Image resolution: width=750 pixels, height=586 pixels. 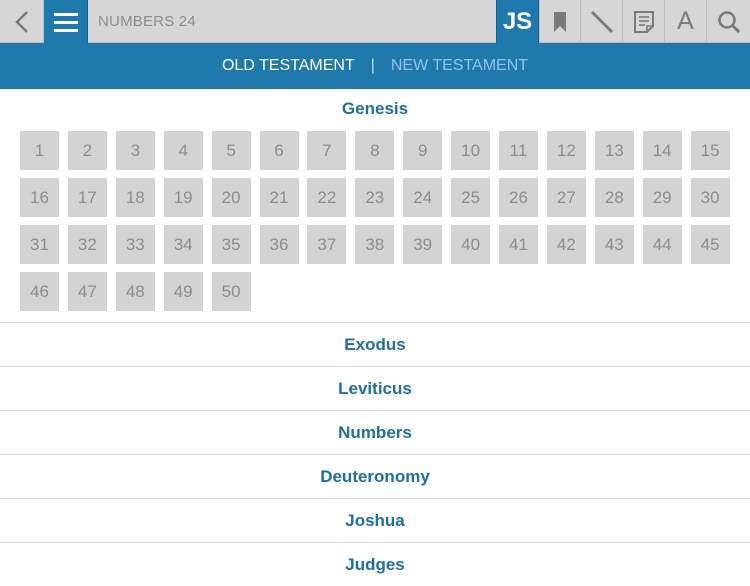 I want to click on js-button: JS, so click(x=517, y=21).